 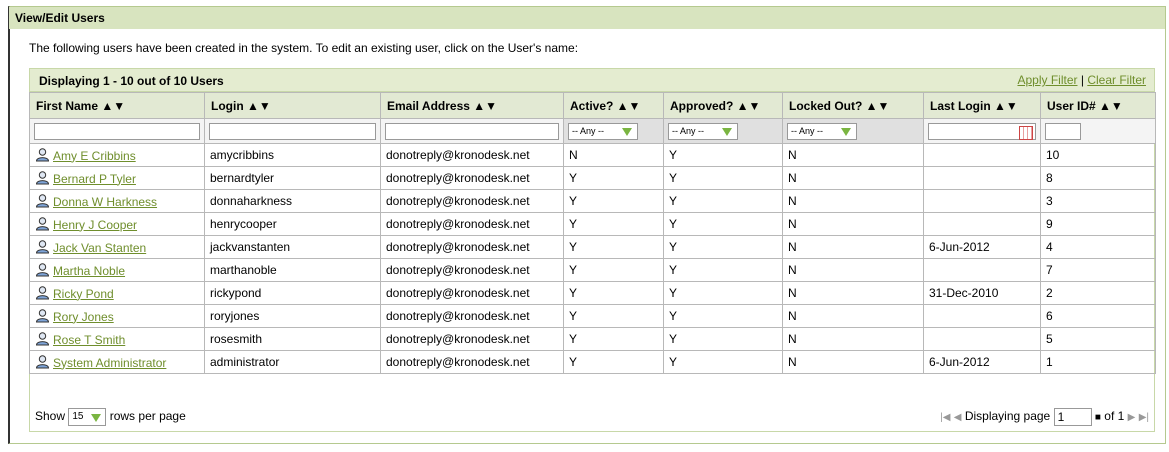 I want to click on prev-page-icon: ◀, so click(x=958, y=417).